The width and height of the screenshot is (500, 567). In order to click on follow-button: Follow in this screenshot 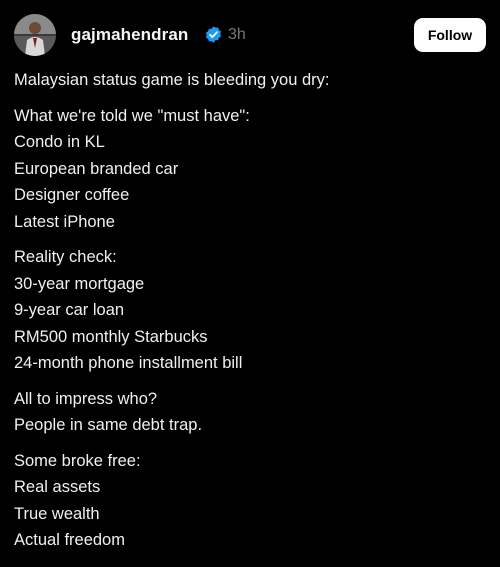, I will do `click(450, 35)`.